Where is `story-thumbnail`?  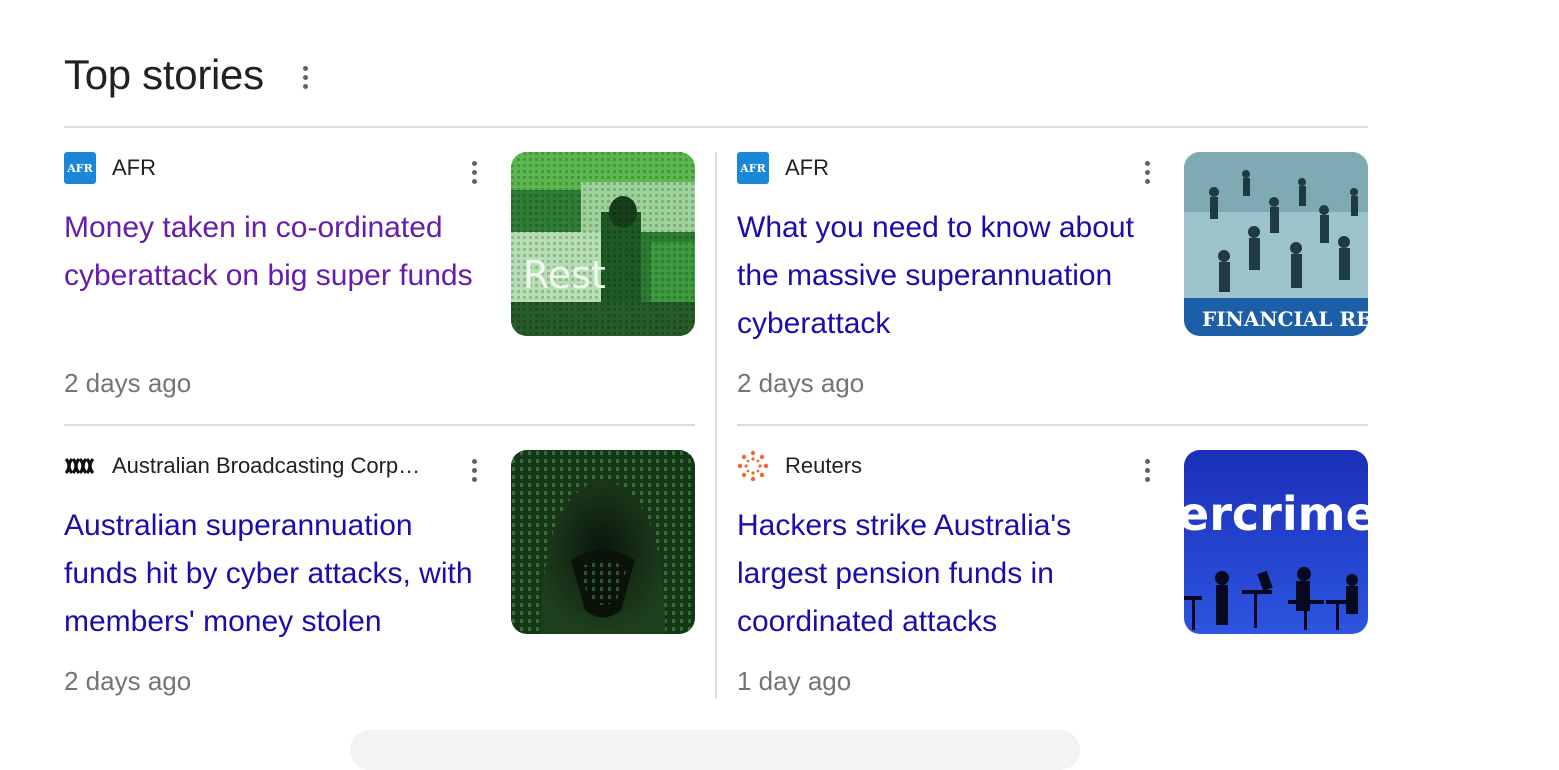
story-thumbnail is located at coordinates (603, 542).